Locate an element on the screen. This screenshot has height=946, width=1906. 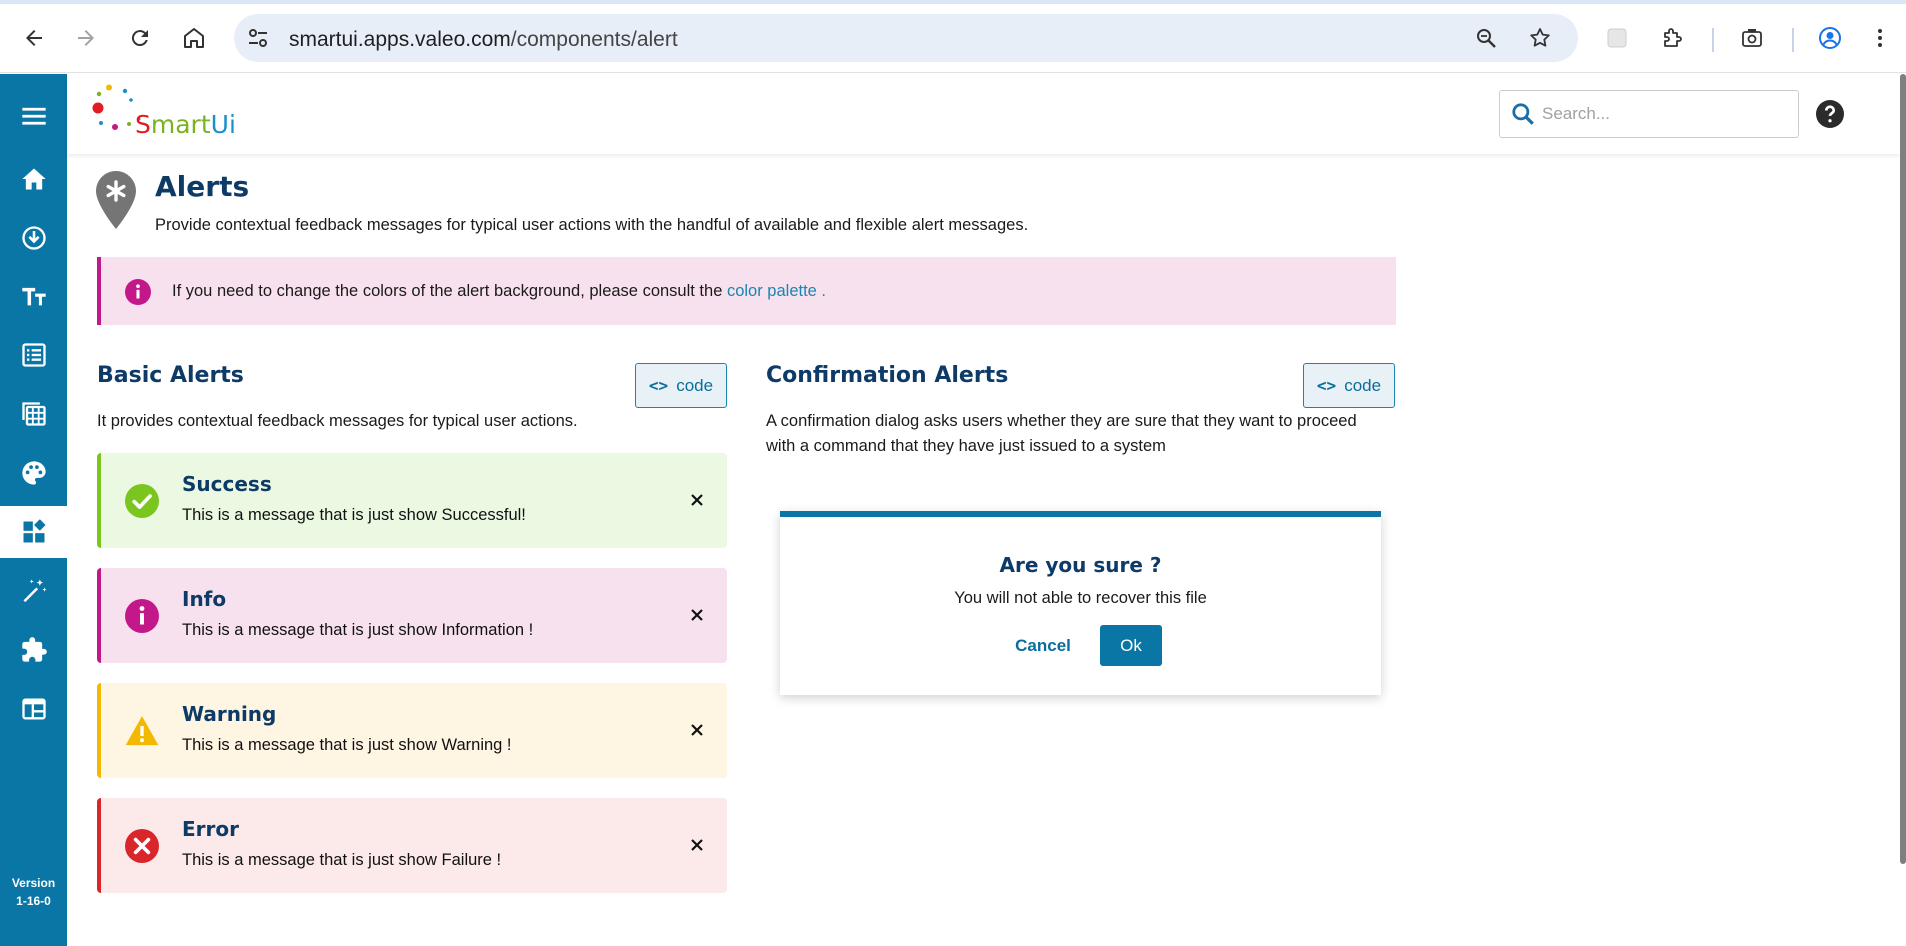
sidebar-item-colors is located at coordinates (33, 473).